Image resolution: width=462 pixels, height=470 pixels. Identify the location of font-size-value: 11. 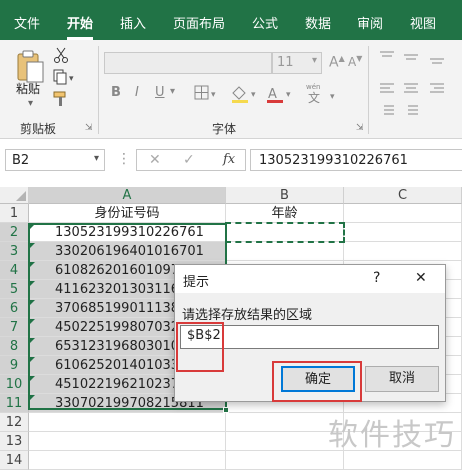
(285, 62).